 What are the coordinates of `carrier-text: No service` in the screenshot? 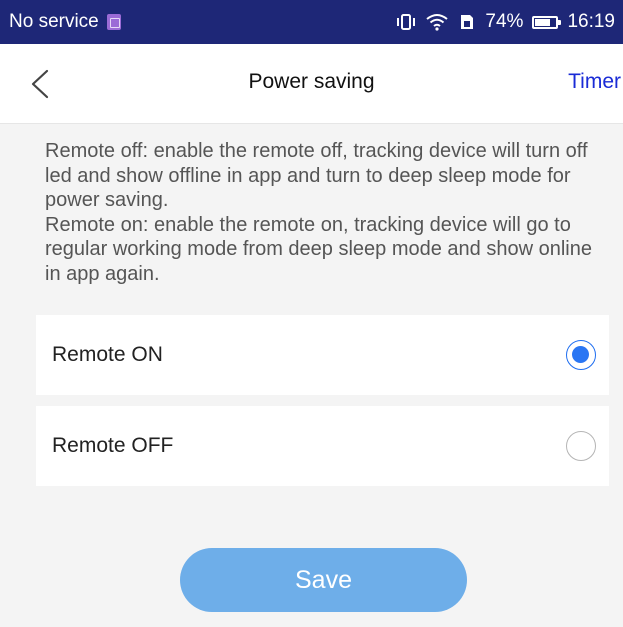 It's located at (54, 21).